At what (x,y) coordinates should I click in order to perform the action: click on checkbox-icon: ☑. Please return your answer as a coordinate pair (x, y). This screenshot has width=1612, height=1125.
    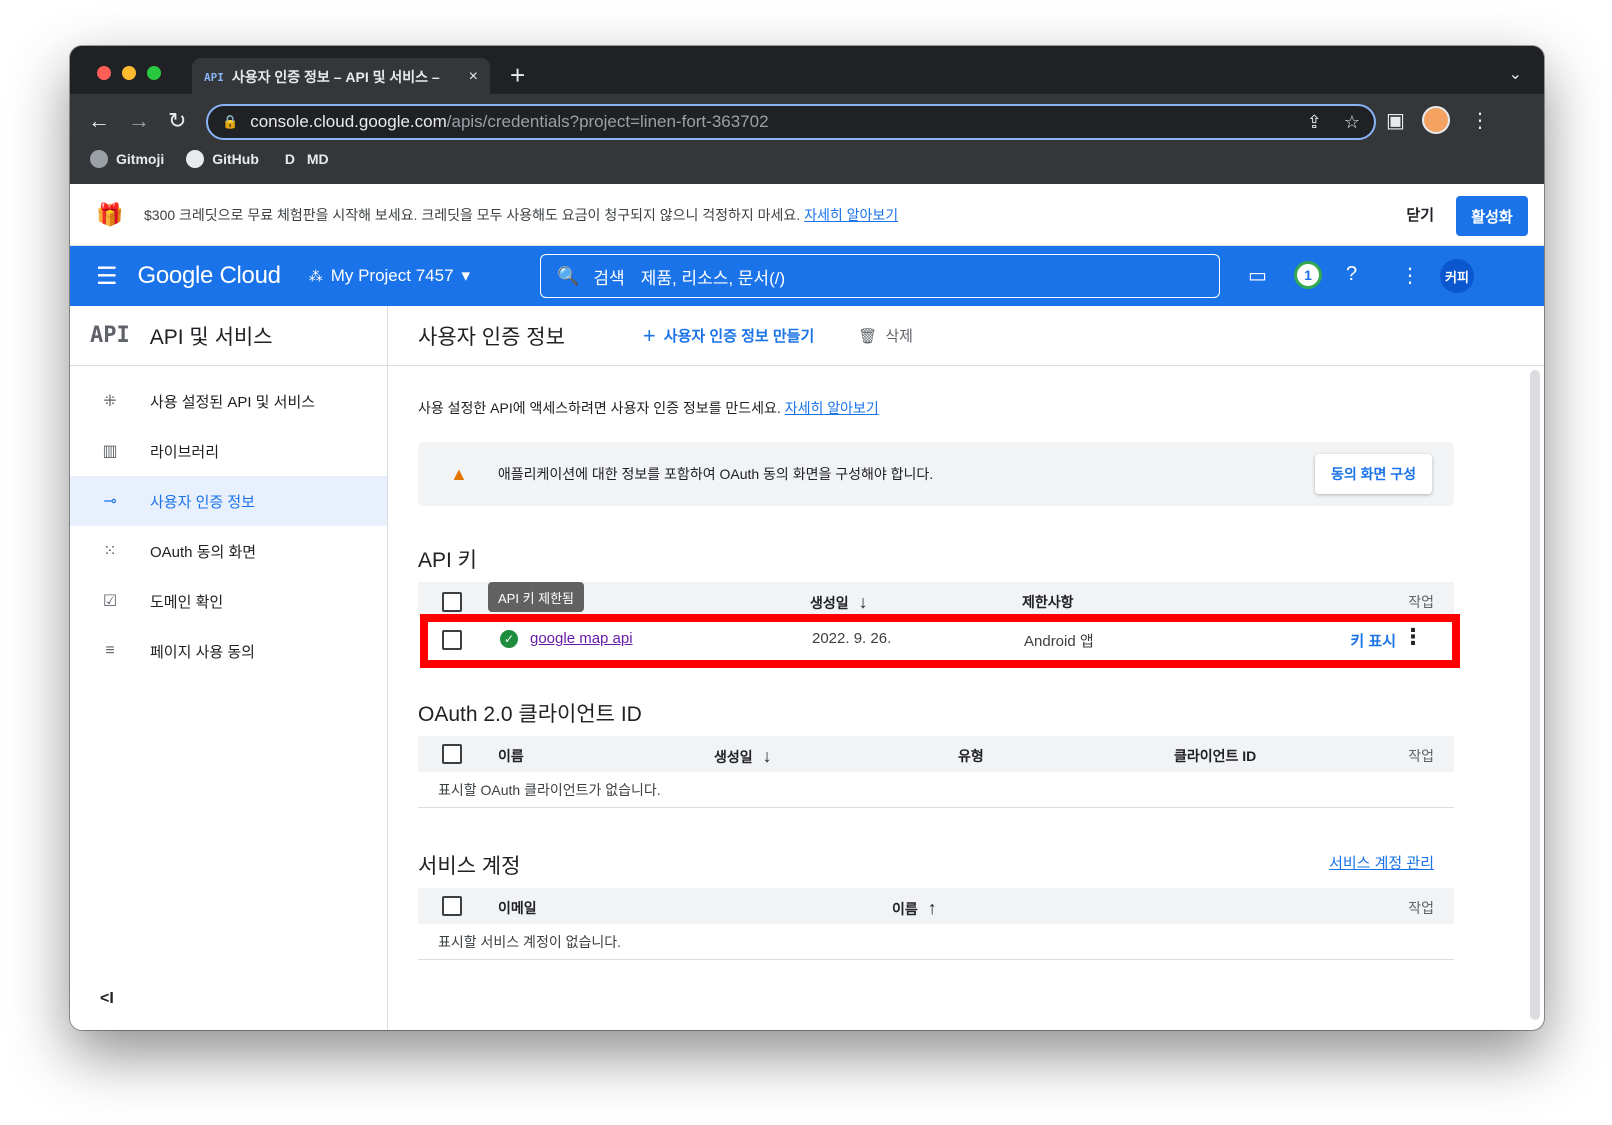
    Looking at the image, I should click on (110, 601).